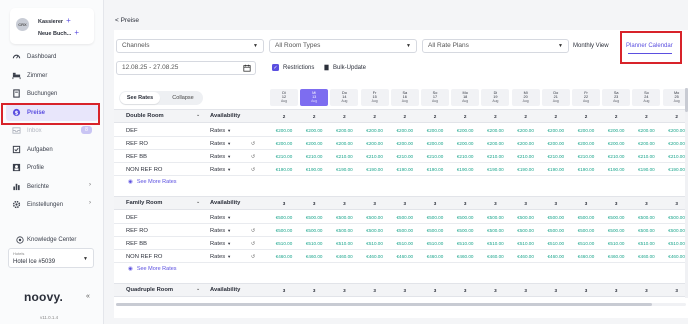 The width and height of the screenshot is (688, 324). Describe the element at coordinates (88, 296) in the screenshot. I see `collapse-sidebar-icon: «` at that location.